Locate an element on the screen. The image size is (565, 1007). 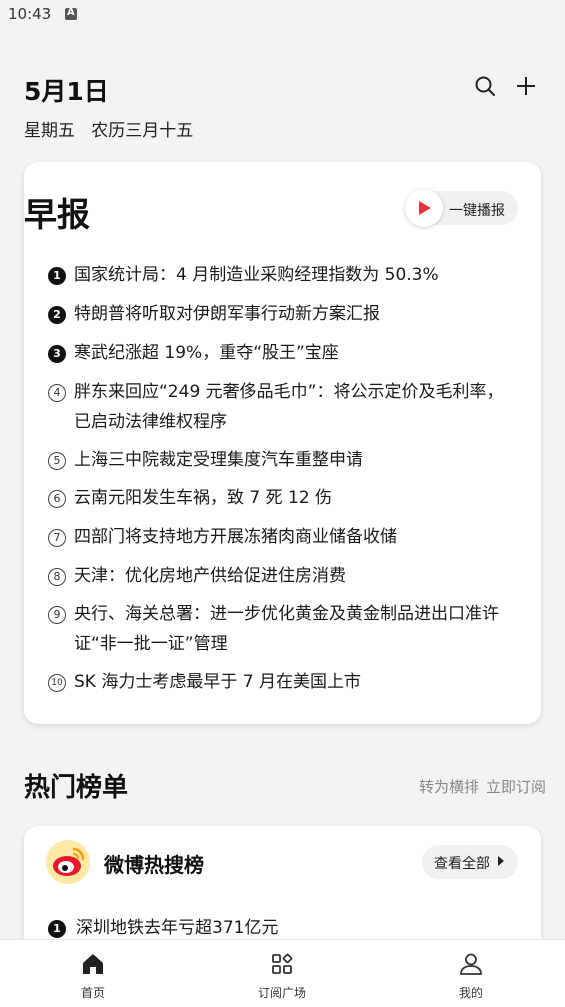
news-text: 上海三中院裁定受理集度汽车重整申请 is located at coordinates (218, 460).